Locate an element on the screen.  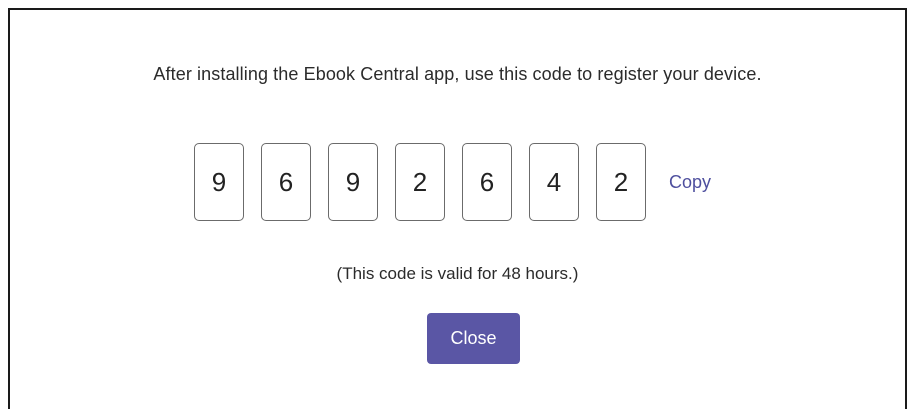
code-digit-2: 6 is located at coordinates (286, 182).